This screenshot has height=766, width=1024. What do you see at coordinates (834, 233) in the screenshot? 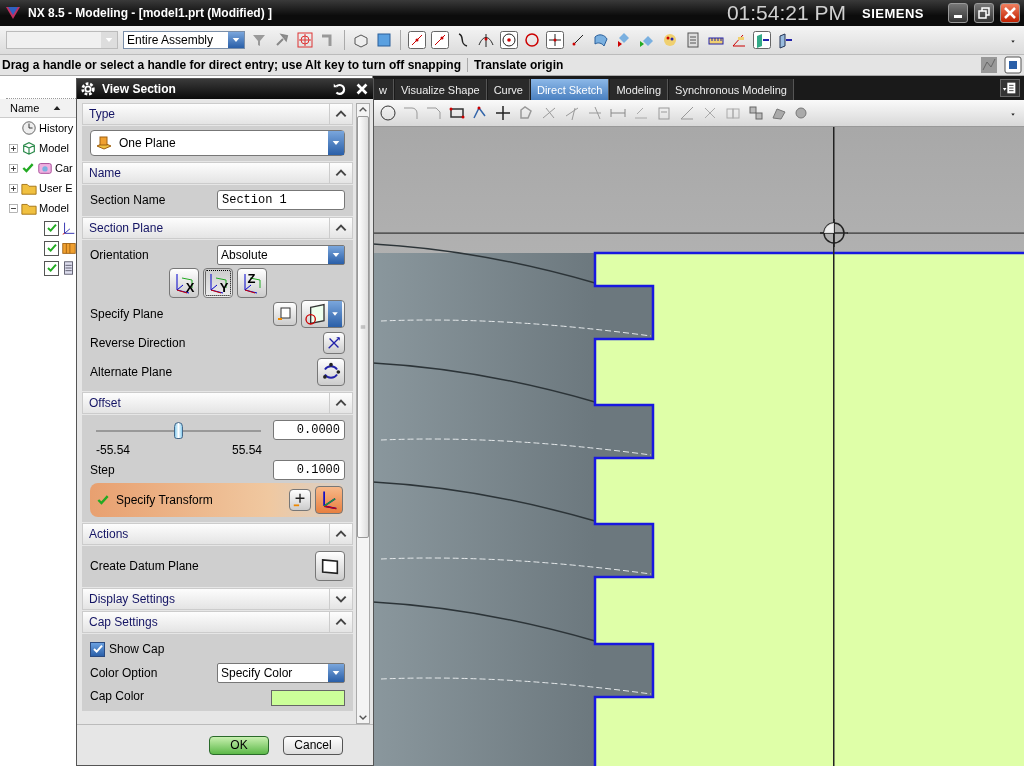
I see `crosshair-icon` at bounding box center [834, 233].